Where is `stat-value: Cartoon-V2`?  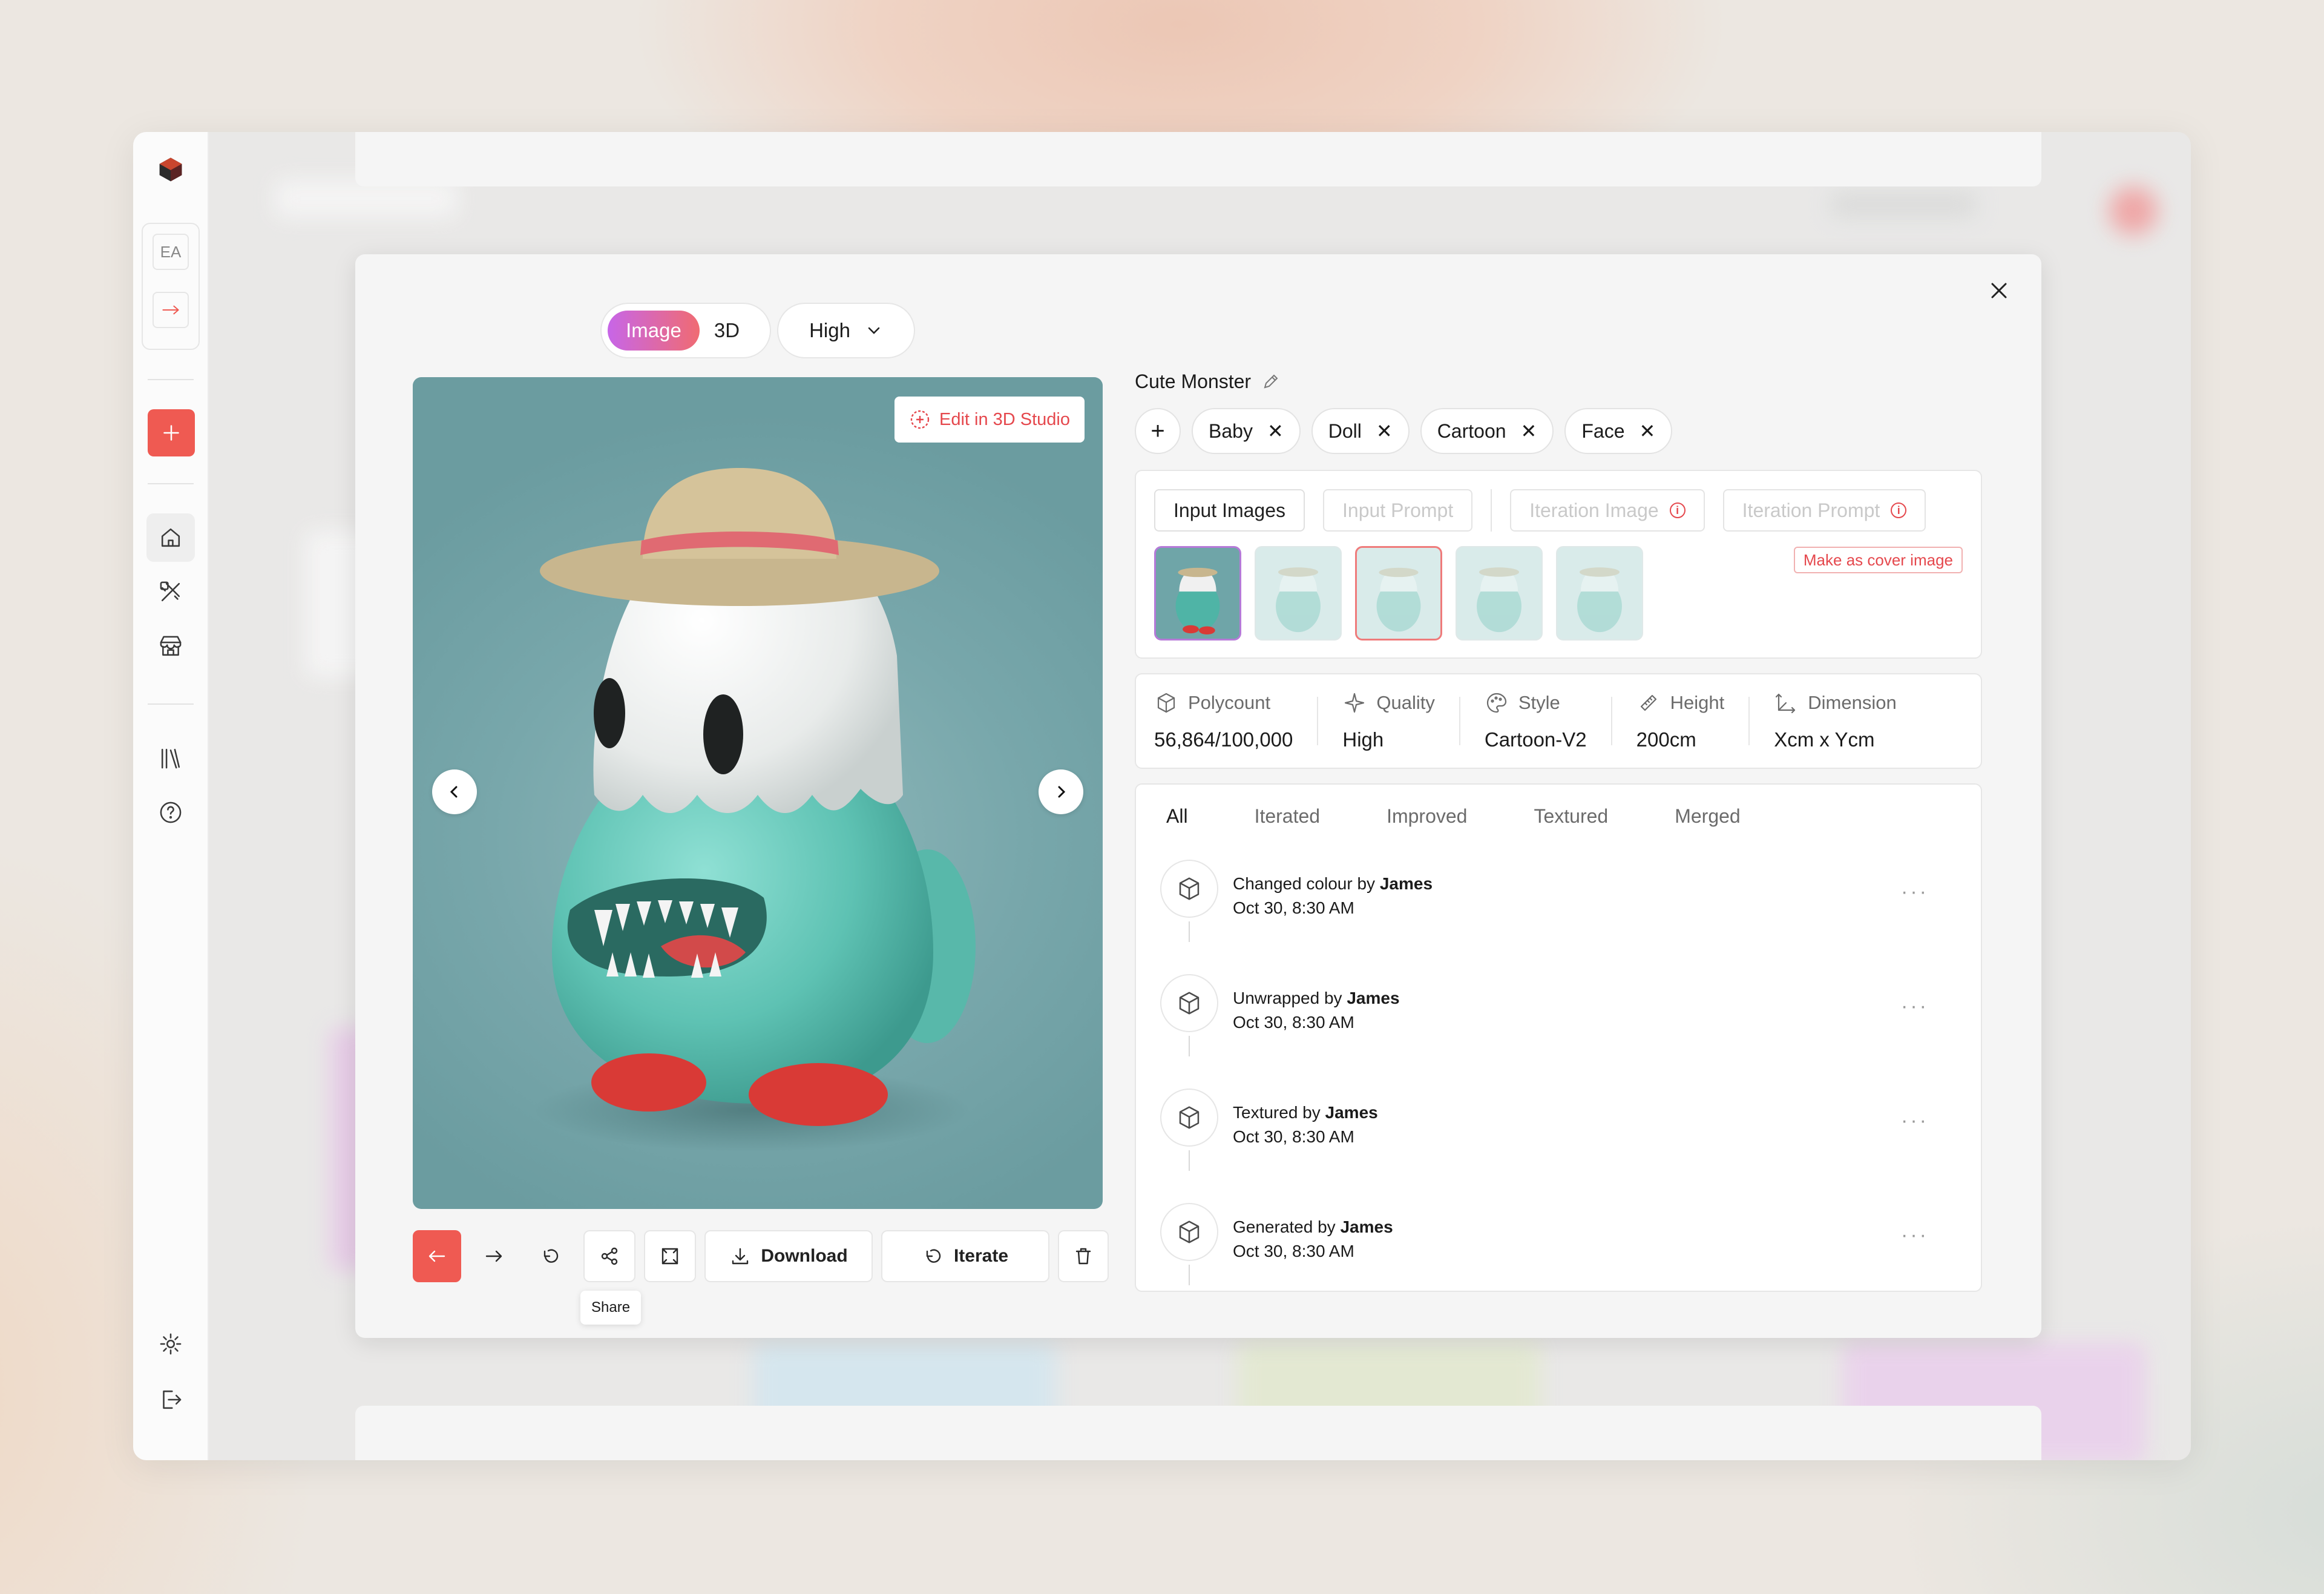
stat-value: Cartoon-V2 is located at coordinates (1535, 739).